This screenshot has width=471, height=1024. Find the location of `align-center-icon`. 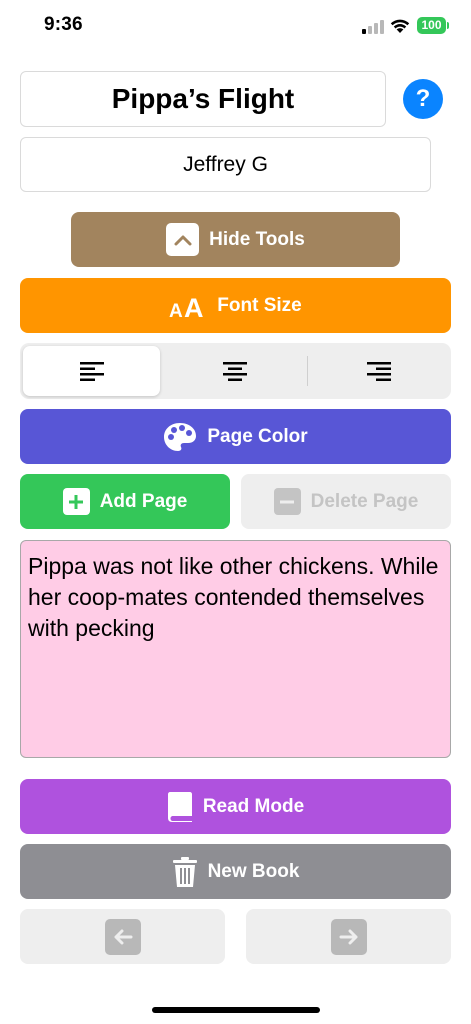

align-center-icon is located at coordinates (235, 371).